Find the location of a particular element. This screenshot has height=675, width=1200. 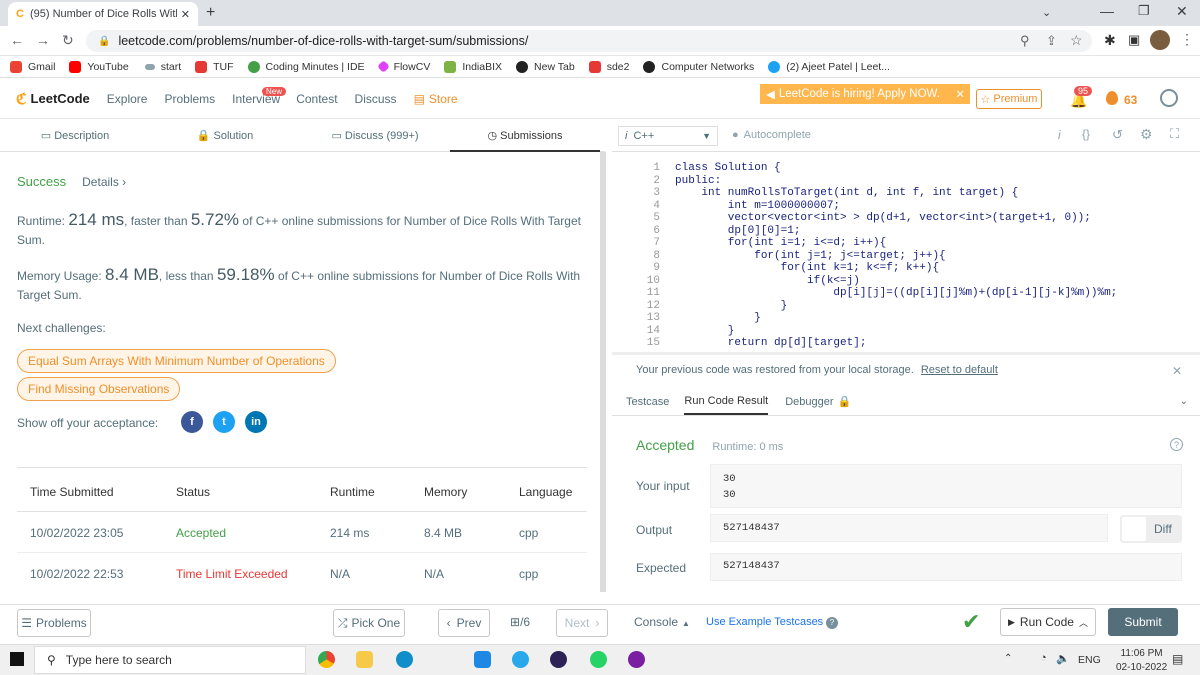

tab-testcase: Testcase is located at coordinates (647, 402).